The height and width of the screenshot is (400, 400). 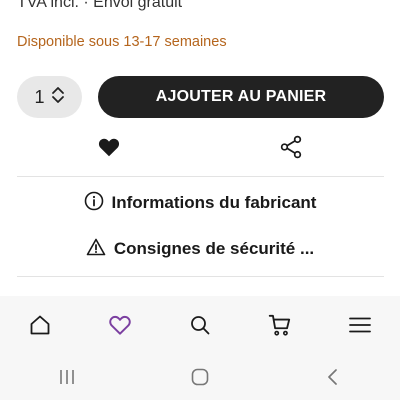 I want to click on system-navigation-bar, so click(x=200, y=377).